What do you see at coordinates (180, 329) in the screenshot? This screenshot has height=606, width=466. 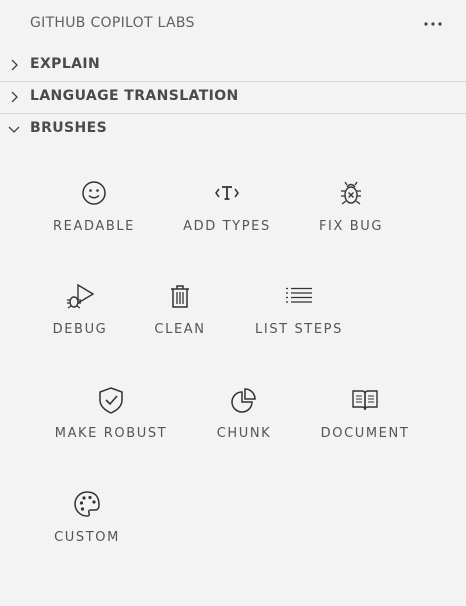 I see `brush-label: CLEAN` at bounding box center [180, 329].